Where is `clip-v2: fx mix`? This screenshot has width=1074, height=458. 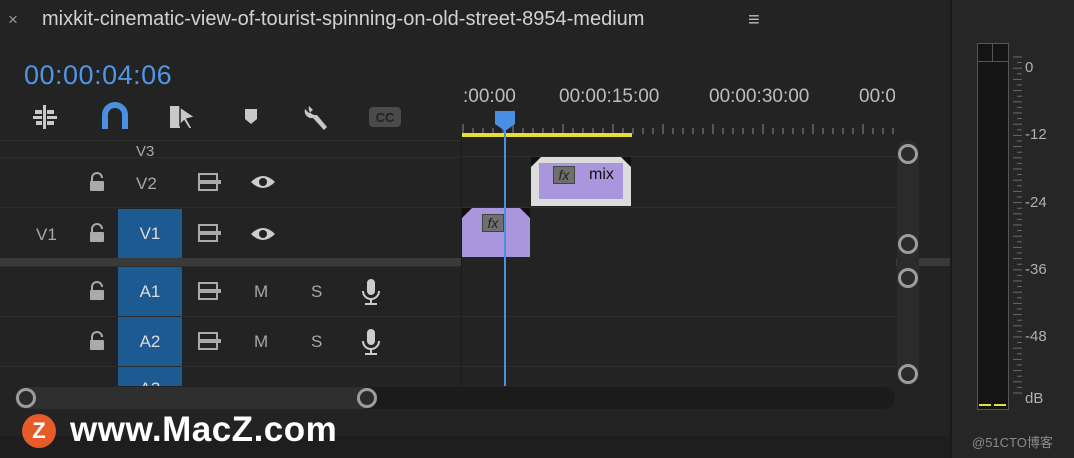
clip-v2: fx mix is located at coordinates (581, 181).